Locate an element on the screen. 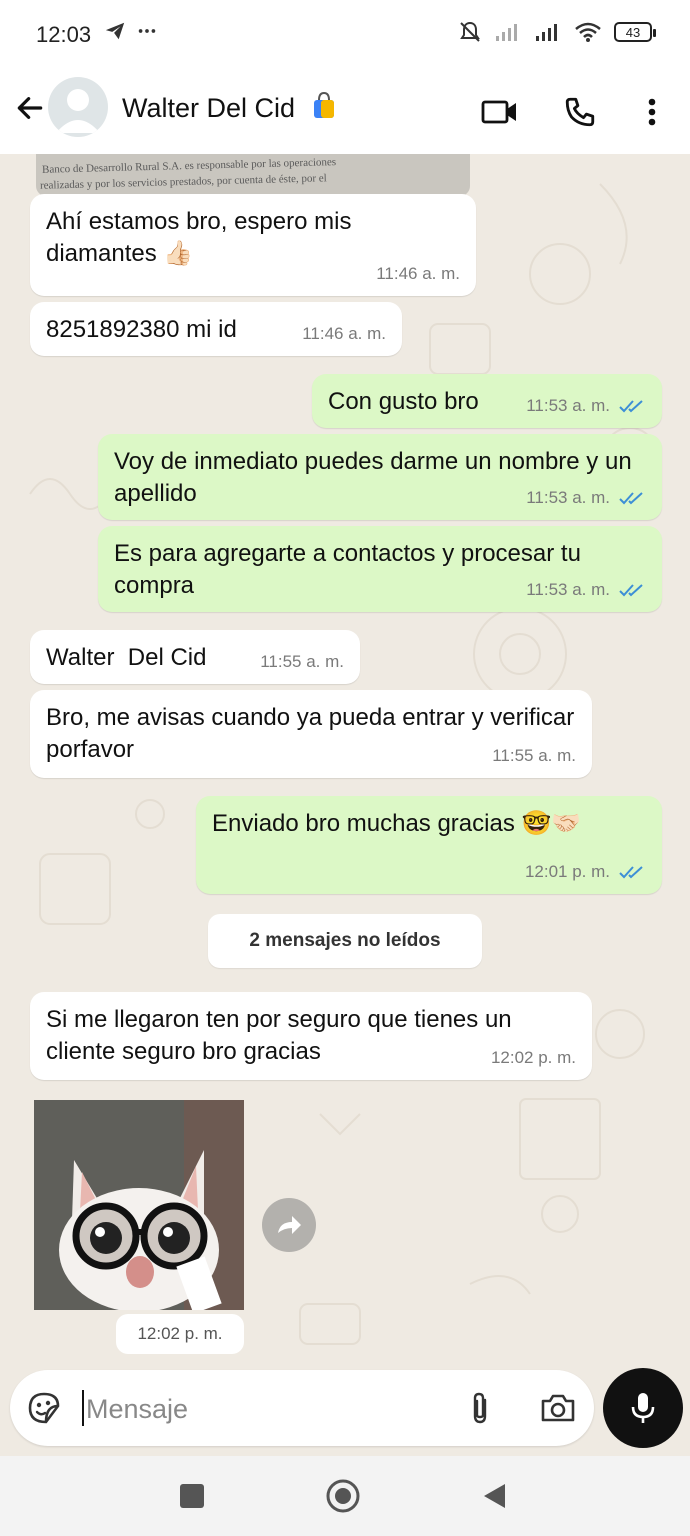 This screenshot has width=690, height=1536. sticker-emoji-button is located at coordinates (44, 1408).